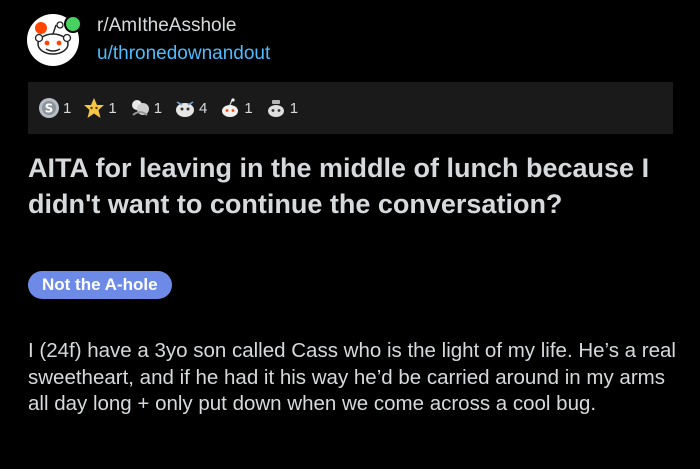 This screenshot has height=469, width=700. I want to click on svg-text: S, so click(49, 109).